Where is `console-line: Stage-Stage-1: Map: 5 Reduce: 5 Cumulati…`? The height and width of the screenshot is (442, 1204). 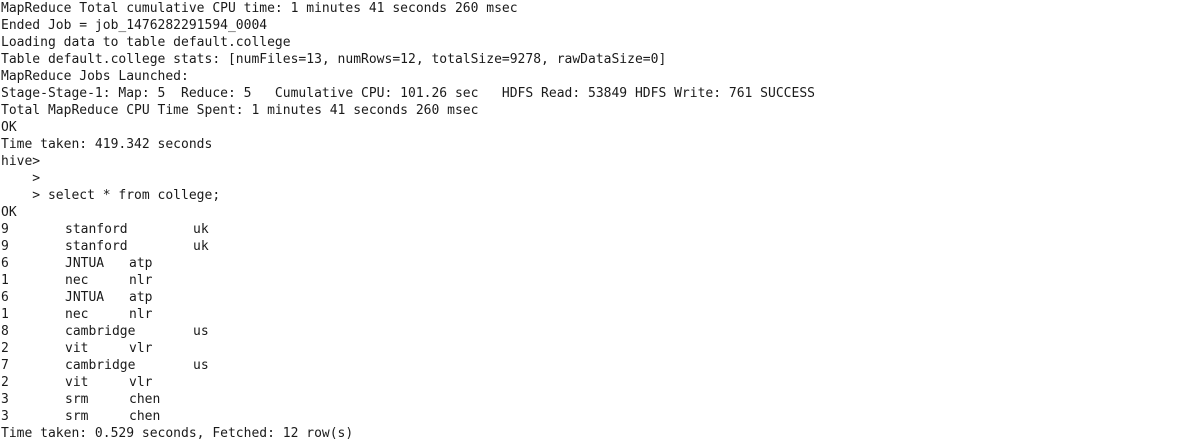
console-line: Stage-Stage-1: Map: 5 Reduce: 5 Cumulati… is located at coordinates (408, 93).